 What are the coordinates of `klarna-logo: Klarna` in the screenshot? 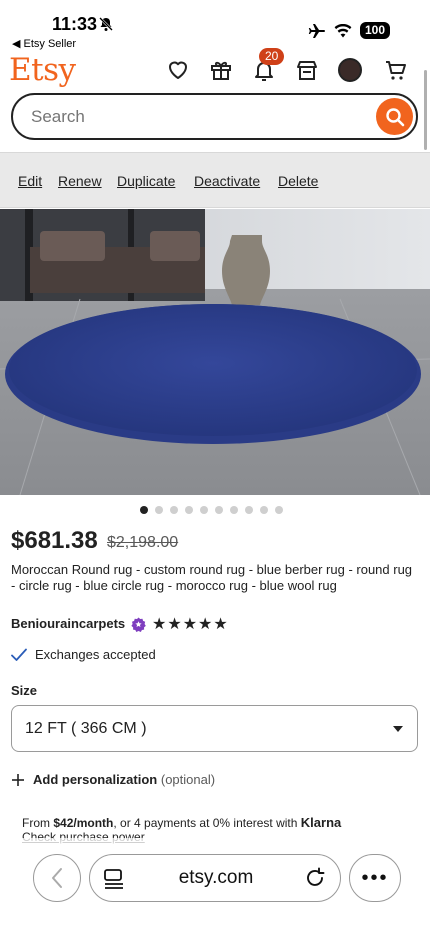 It's located at (321, 822).